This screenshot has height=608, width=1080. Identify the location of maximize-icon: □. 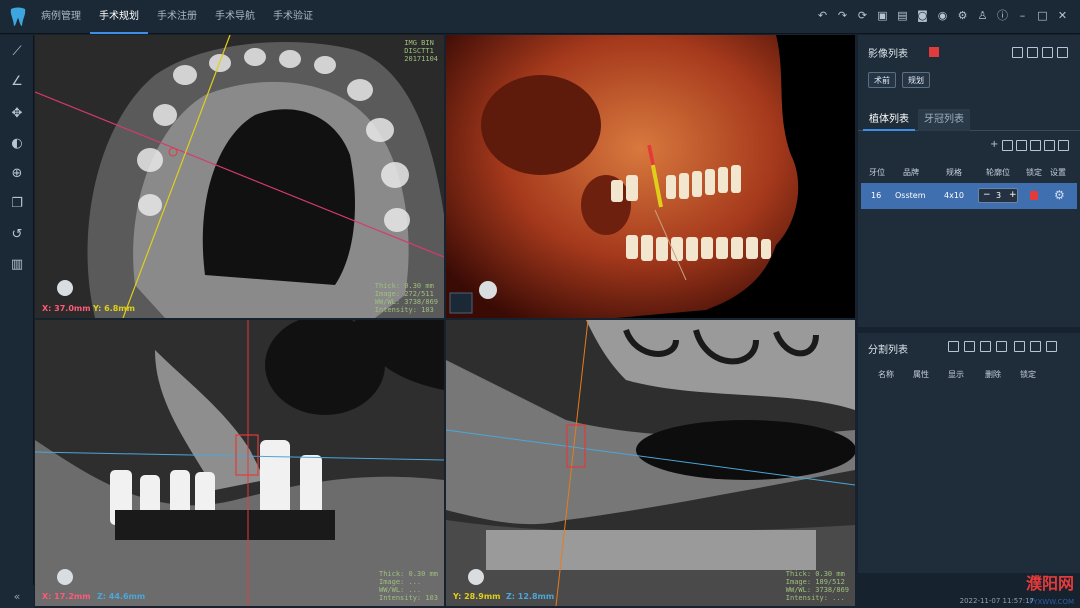
(1042, 15).